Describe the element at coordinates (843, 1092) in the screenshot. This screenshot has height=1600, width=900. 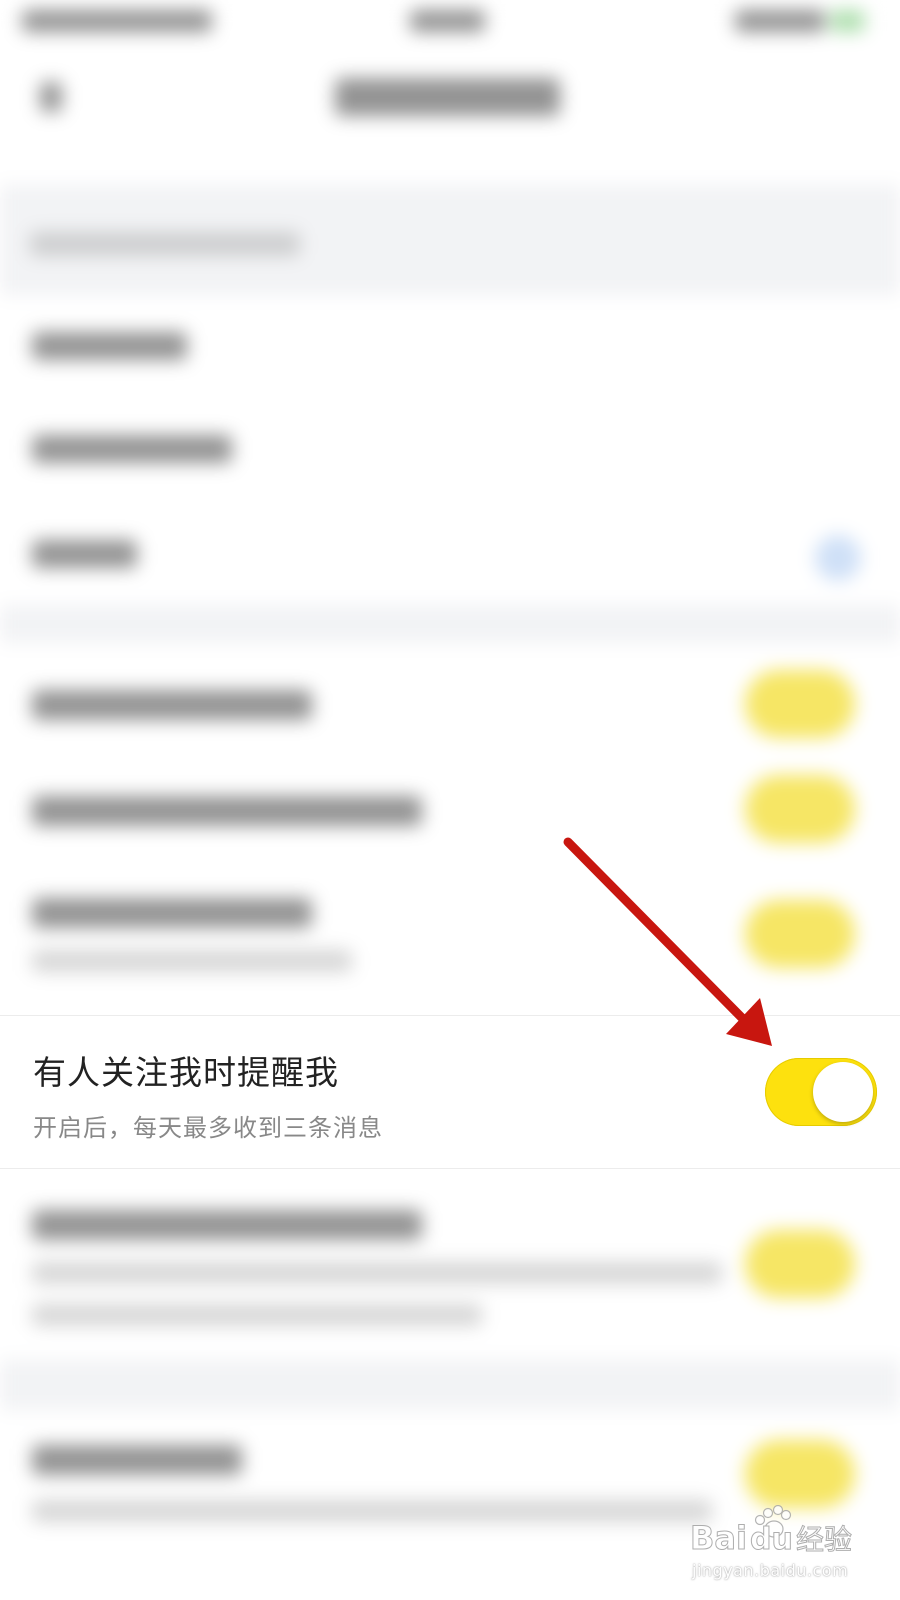
I see `toggle-knob` at that location.